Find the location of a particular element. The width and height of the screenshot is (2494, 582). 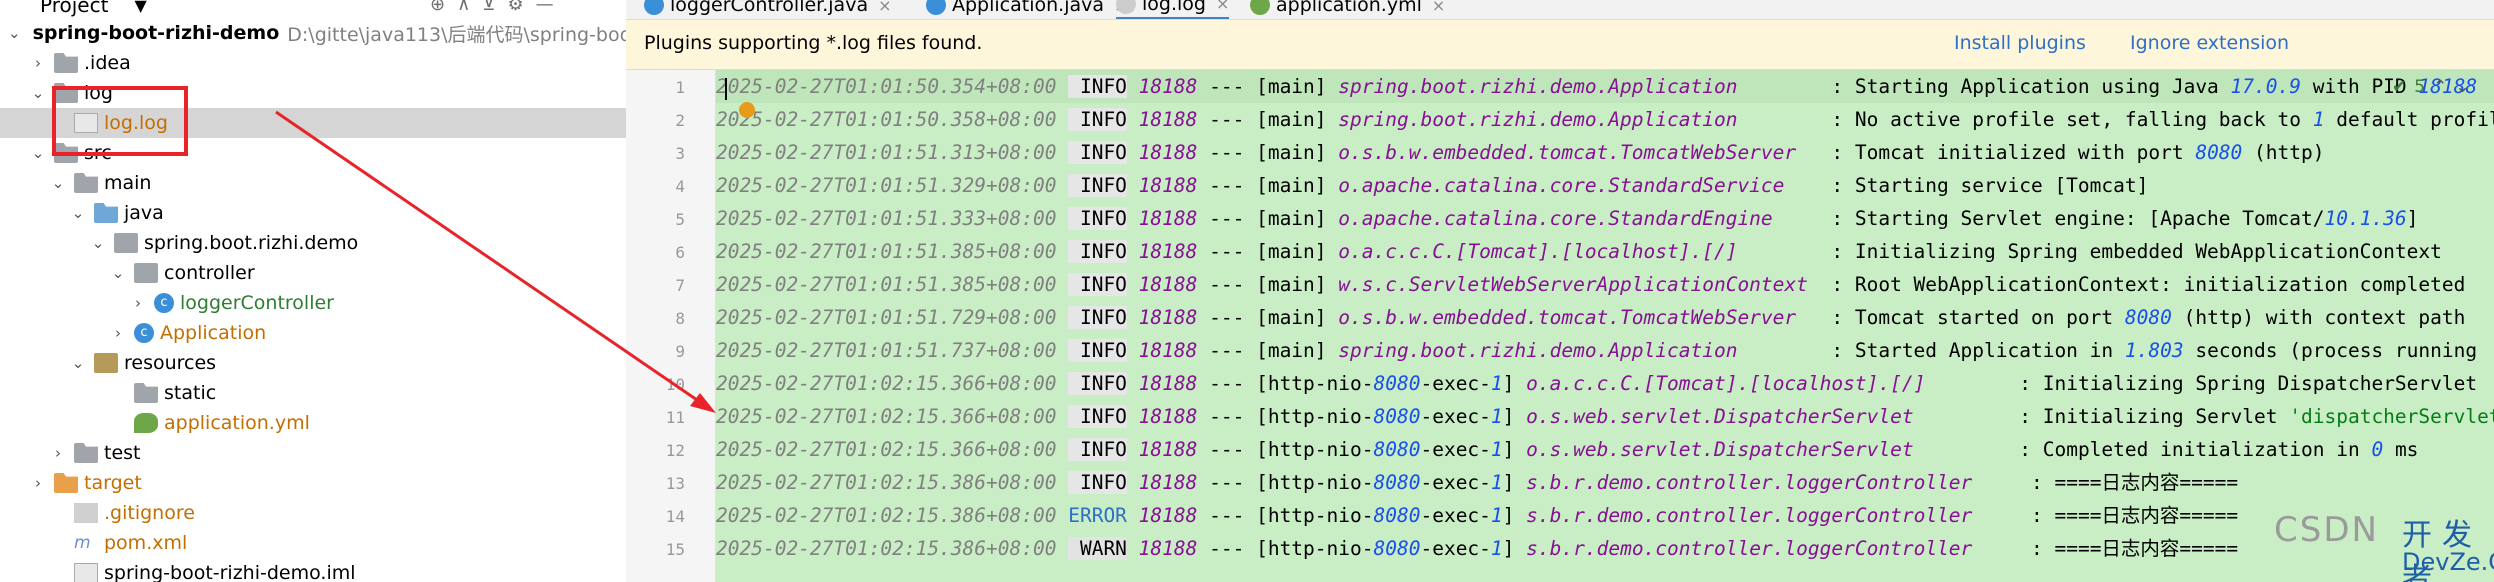

project-toolbar-icon: ⚙ is located at coordinates (515, 7).